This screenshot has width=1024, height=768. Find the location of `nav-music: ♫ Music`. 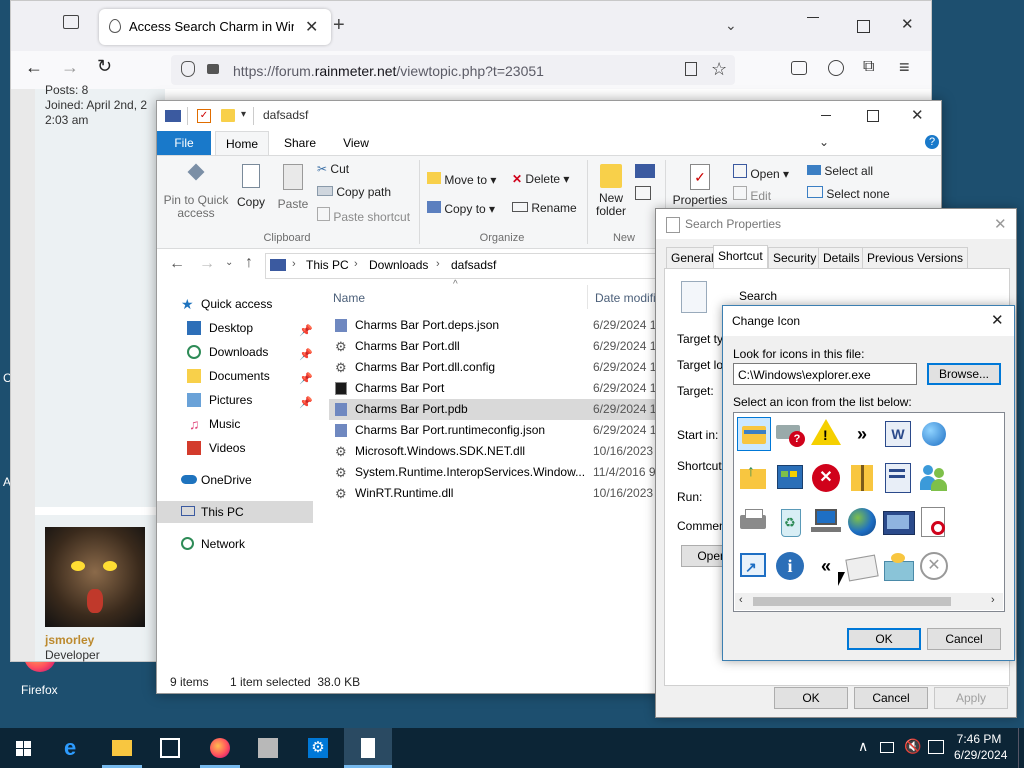

nav-music: ♫ Music is located at coordinates (235, 424).